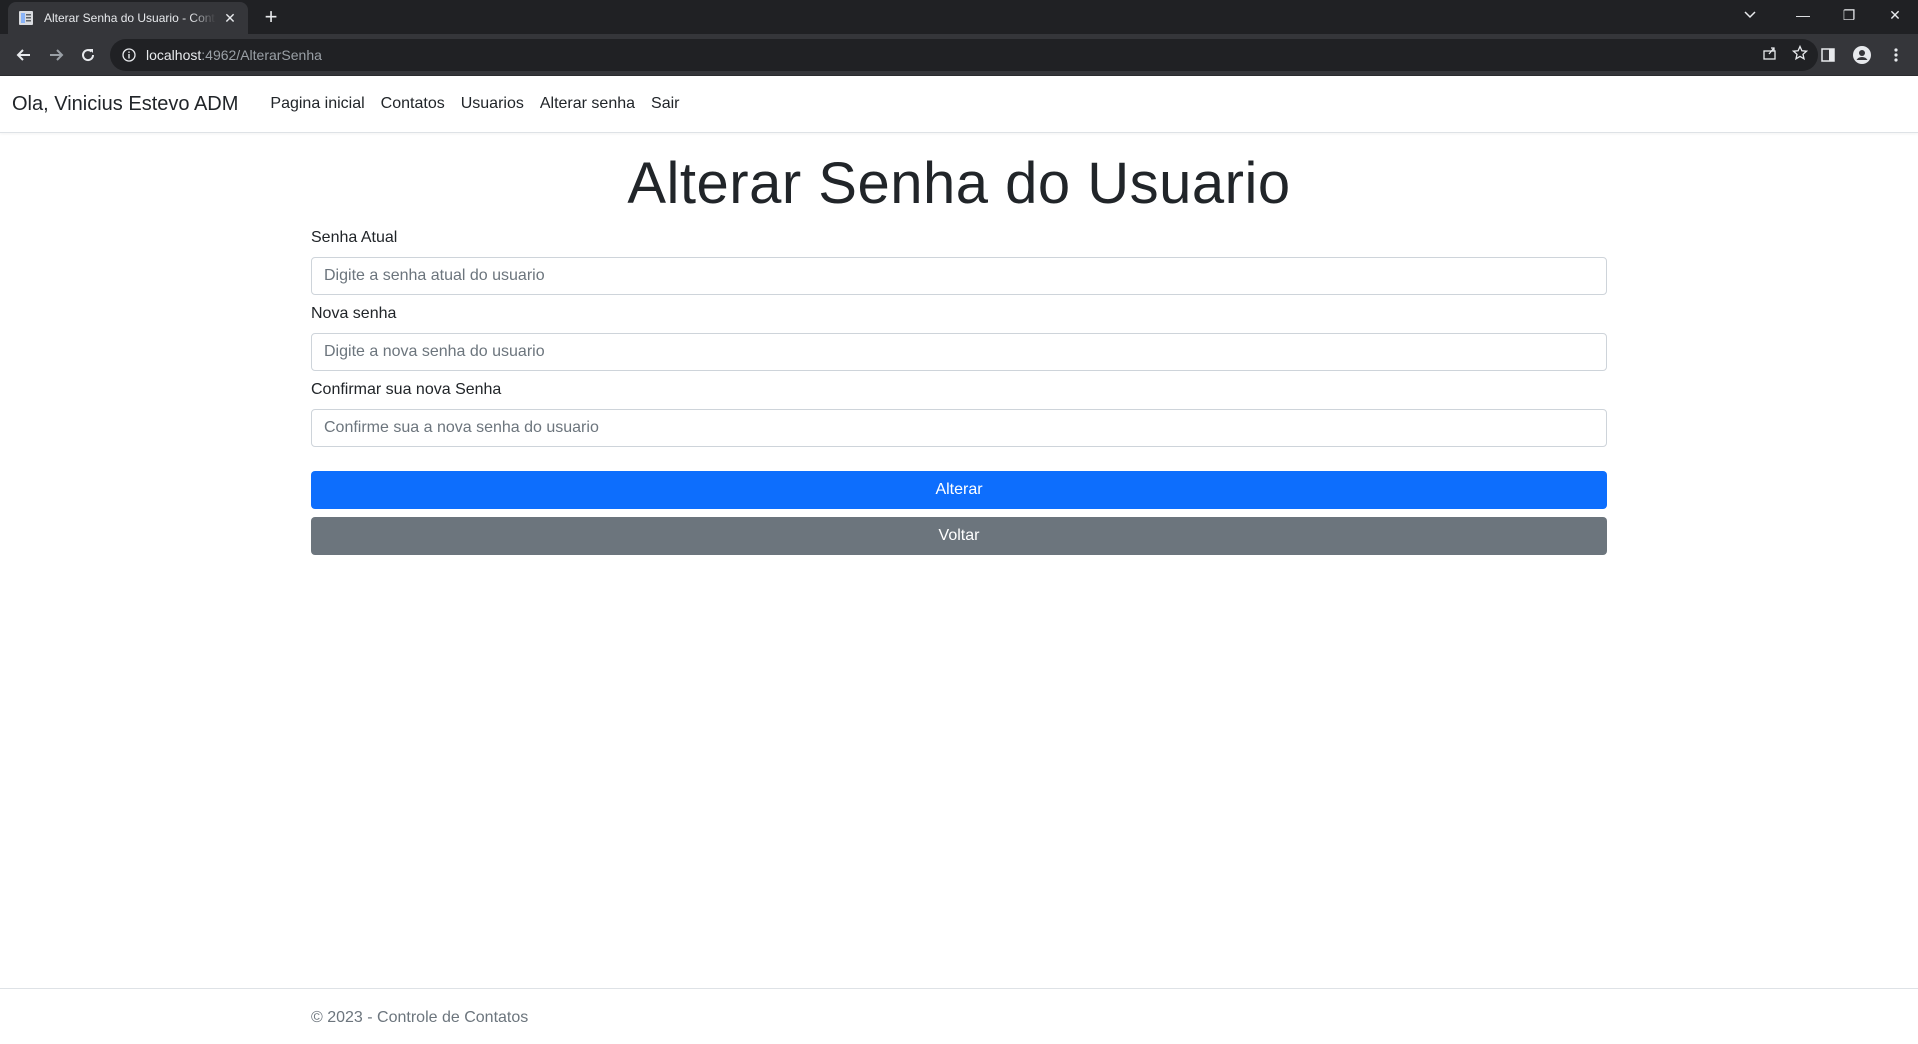 The image size is (1918, 1044). I want to click on nav-link-sair: Sair, so click(665, 104).